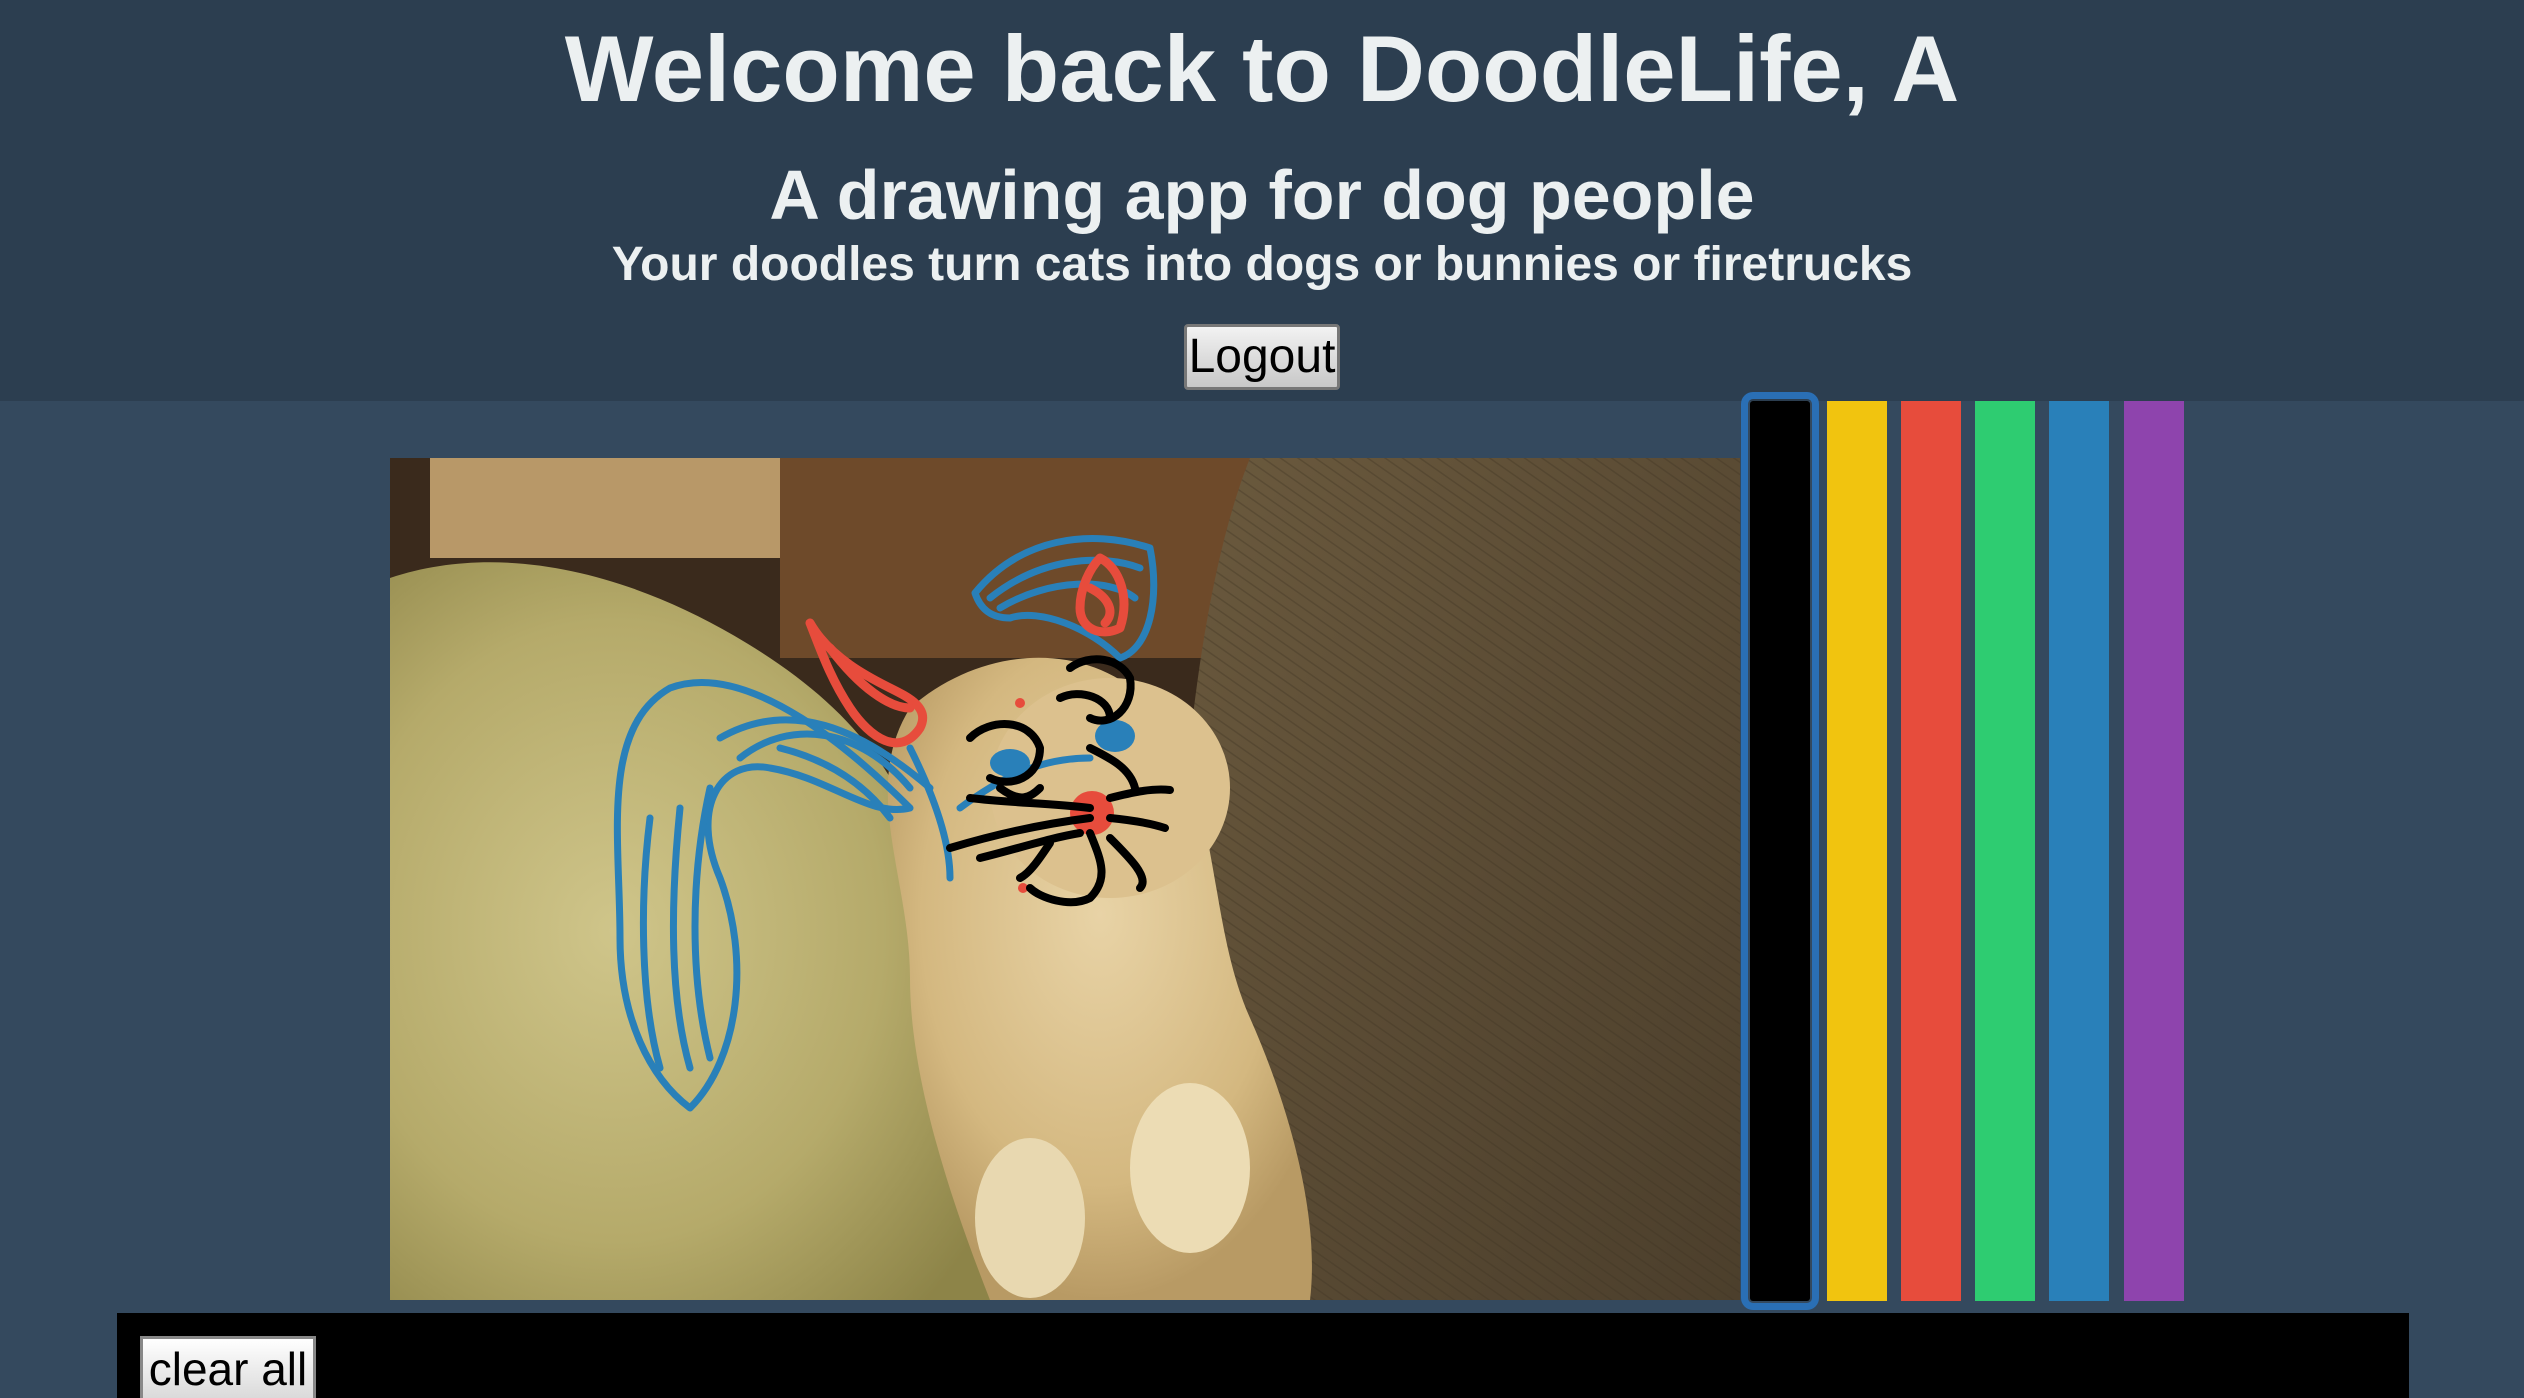  Describe the element at coordinates (1263, 1355) in the screenshot. I see `bottom-toolbar` at that location.